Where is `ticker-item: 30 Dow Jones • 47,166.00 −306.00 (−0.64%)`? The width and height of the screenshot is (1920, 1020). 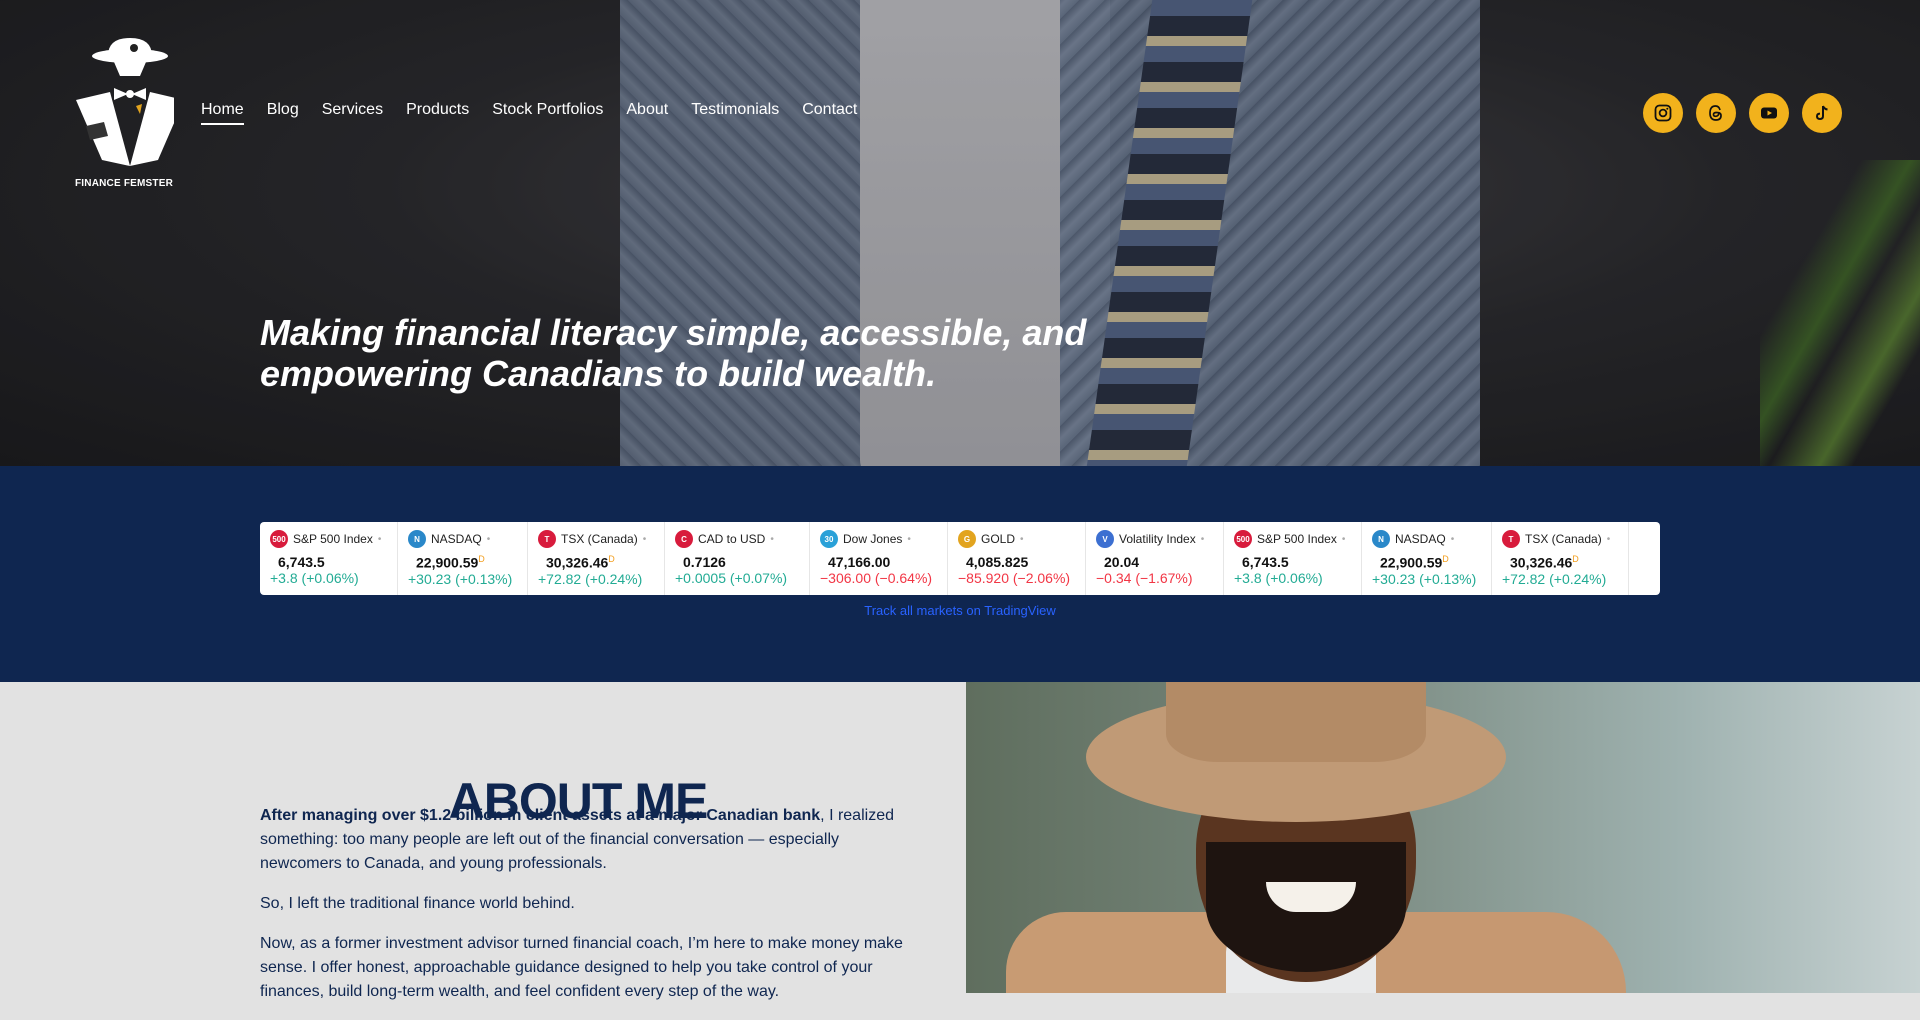
ticker-item: 30 Dow Jones • 47,166.00 −306.00 (−0.64%) is located at coordinates (879, 558).